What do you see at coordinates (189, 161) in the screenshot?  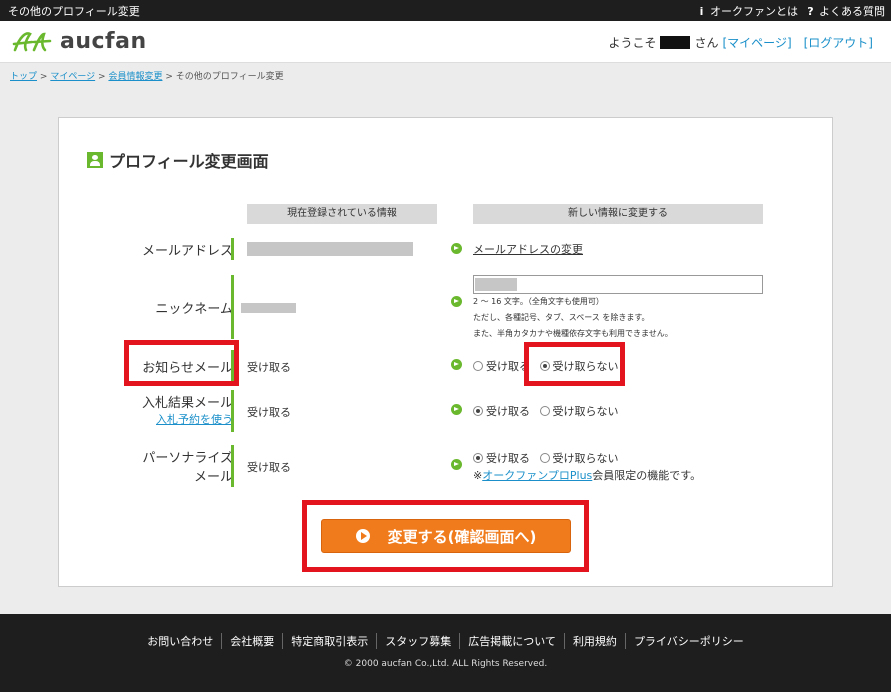 I see `page-title-text: プロフィール変更画面` at bounding box center [189, 161].